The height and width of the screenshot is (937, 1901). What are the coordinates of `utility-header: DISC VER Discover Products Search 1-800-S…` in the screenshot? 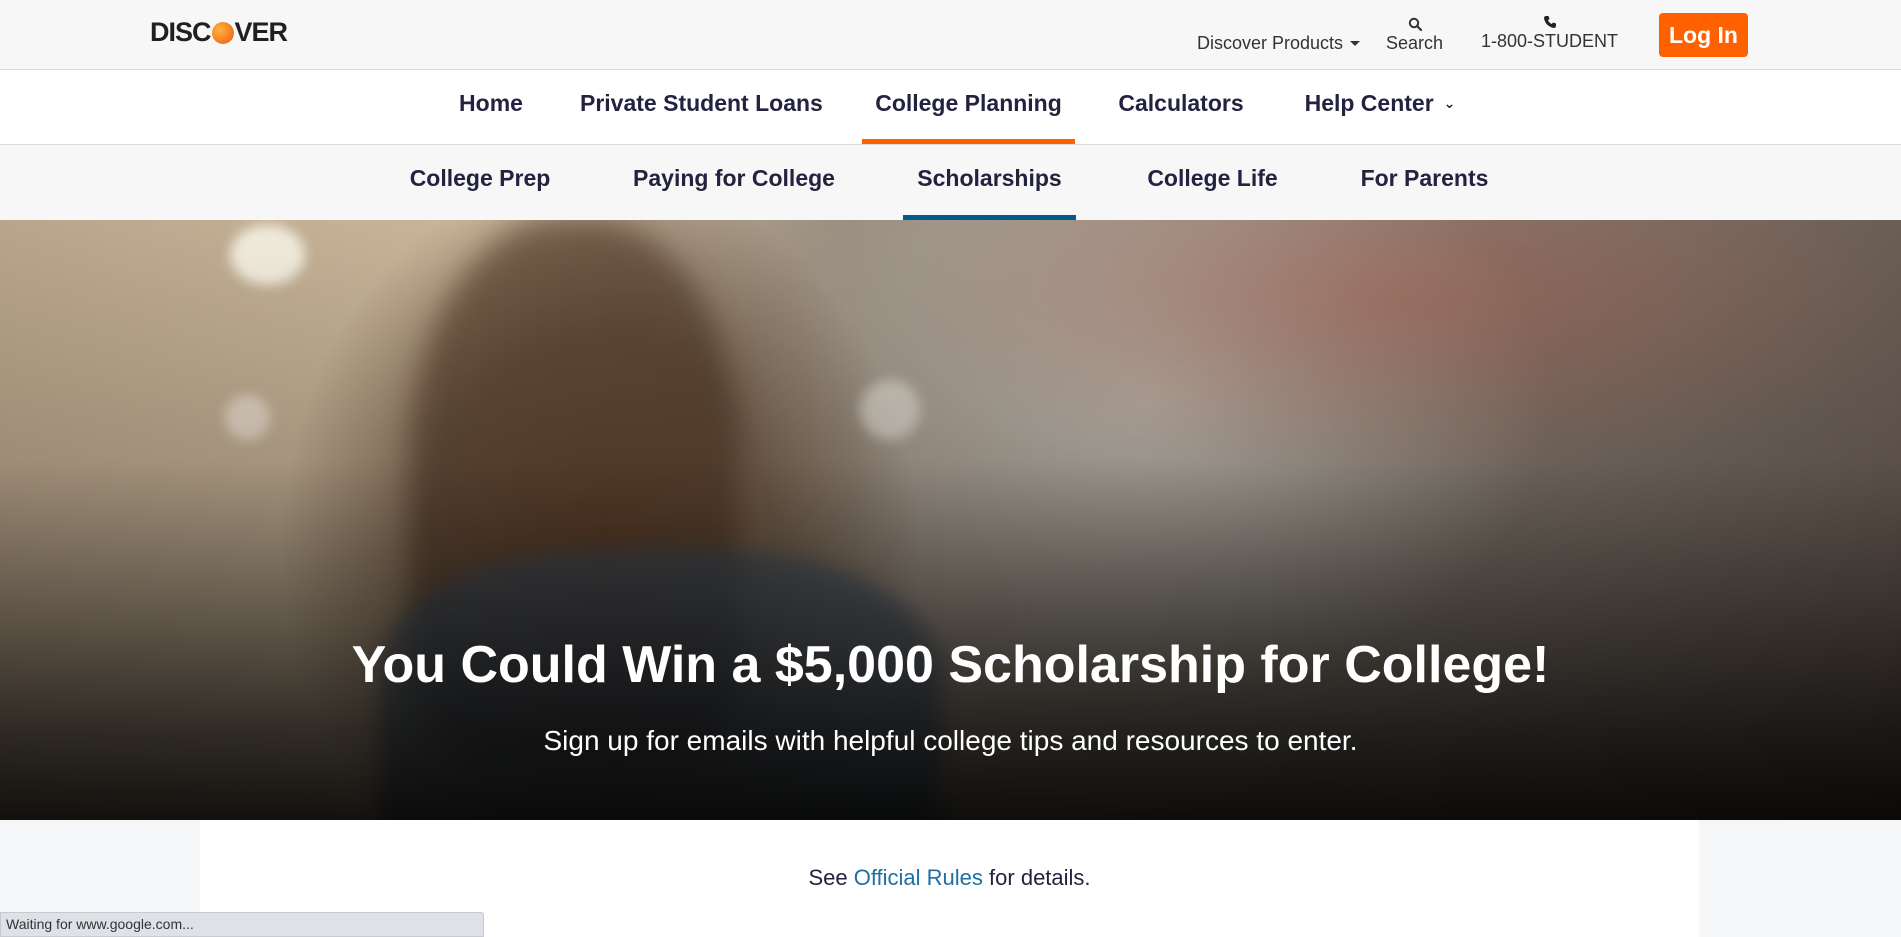 It's located at (950, 35).